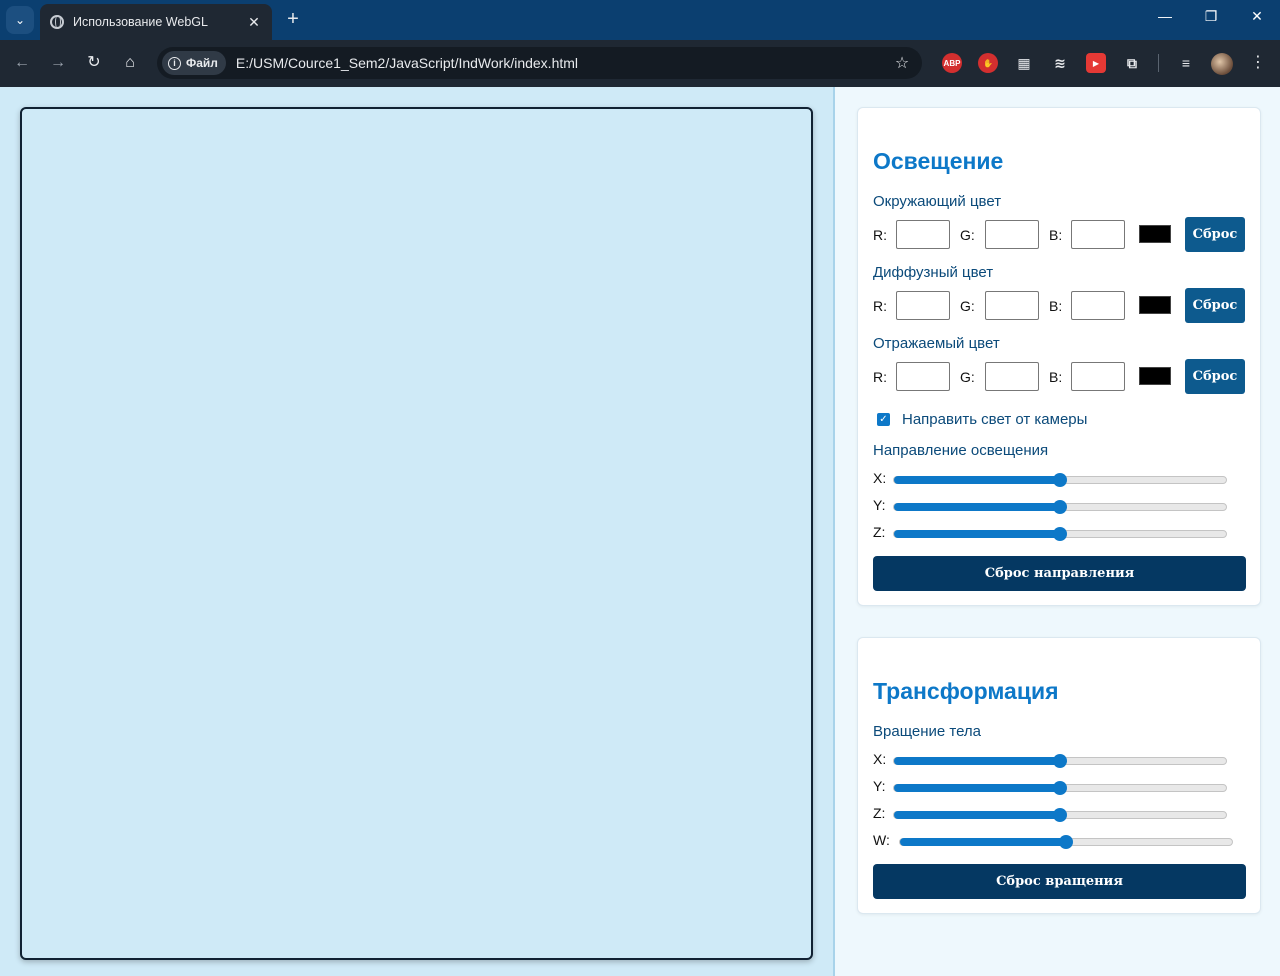  What do you see at coordinates (880, 478) in the screenshot?
I see `direction-x-label: X:` at bounding box center [880, 478].